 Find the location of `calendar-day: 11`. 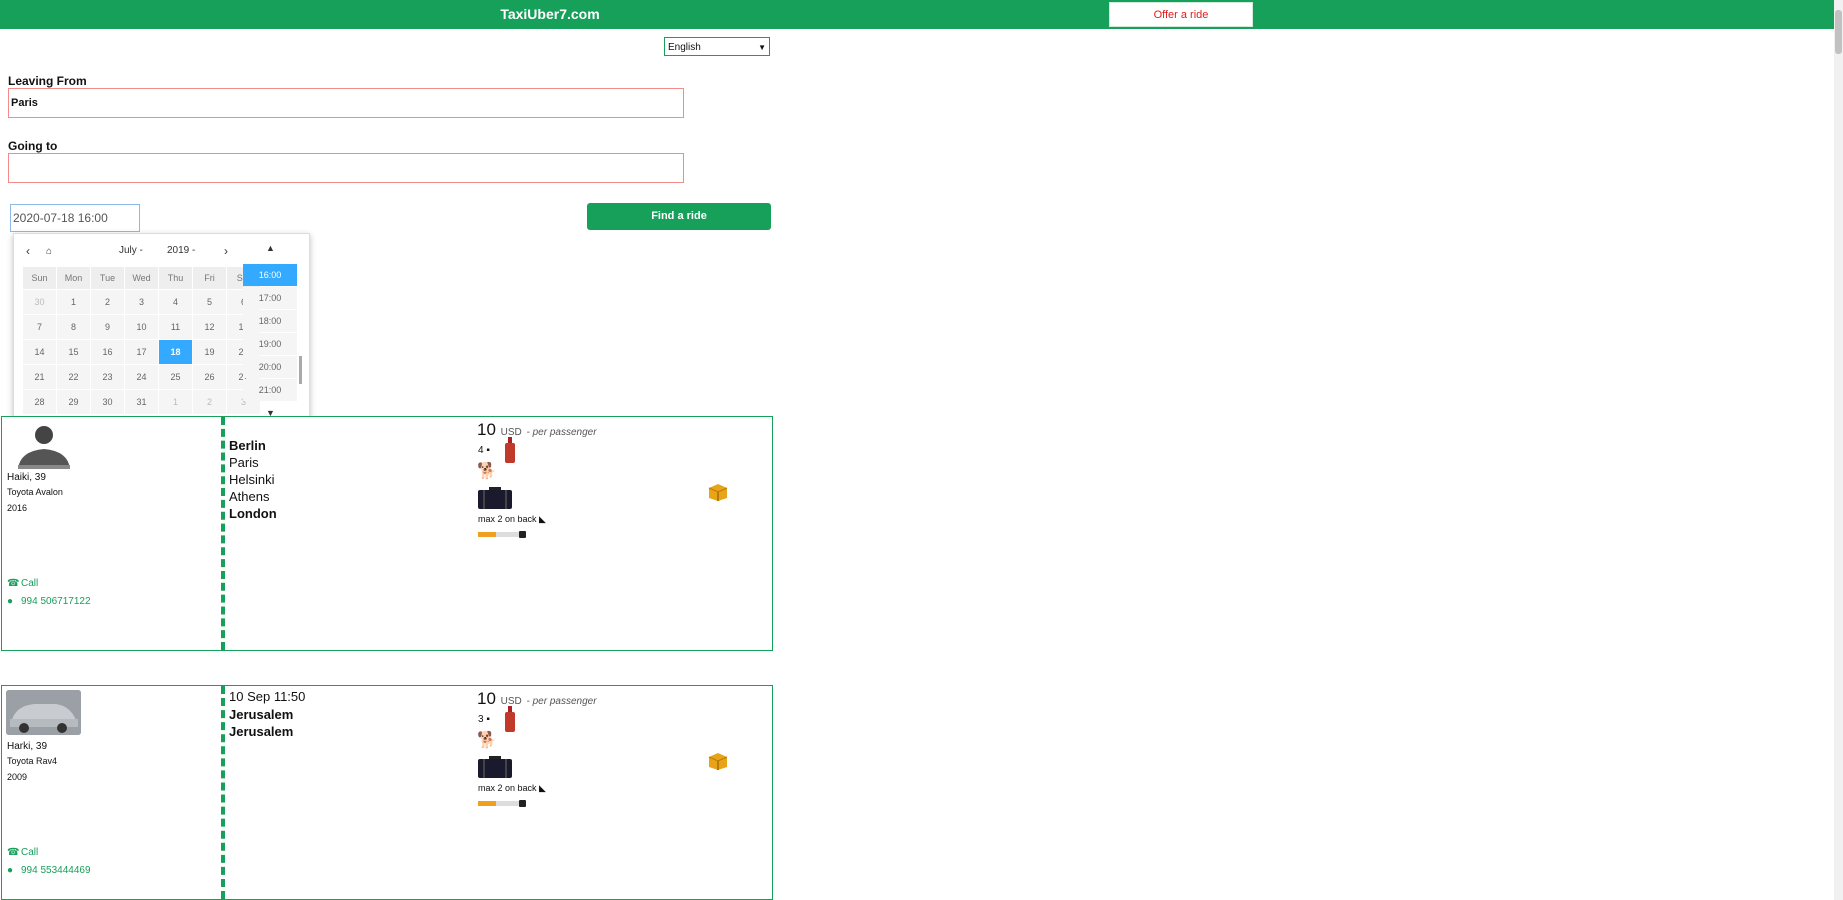

calendar-day: 11 is located at coordinates (175, 327).